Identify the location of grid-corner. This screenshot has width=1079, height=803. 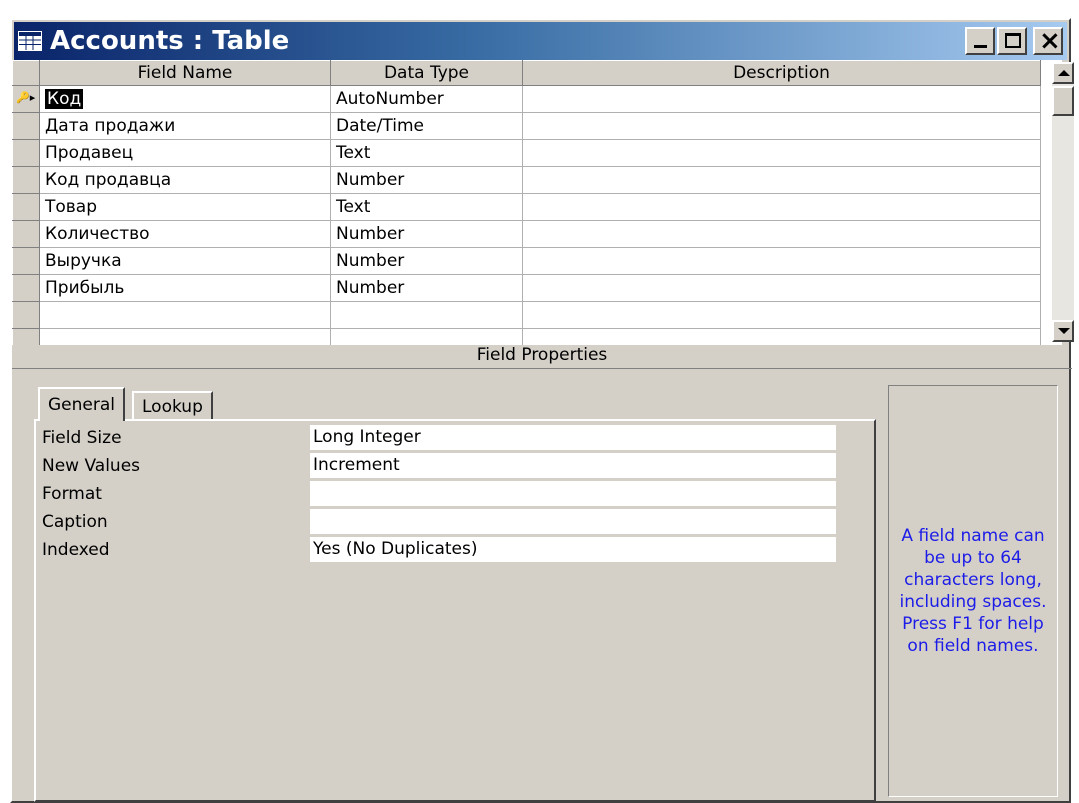
(26, 73).